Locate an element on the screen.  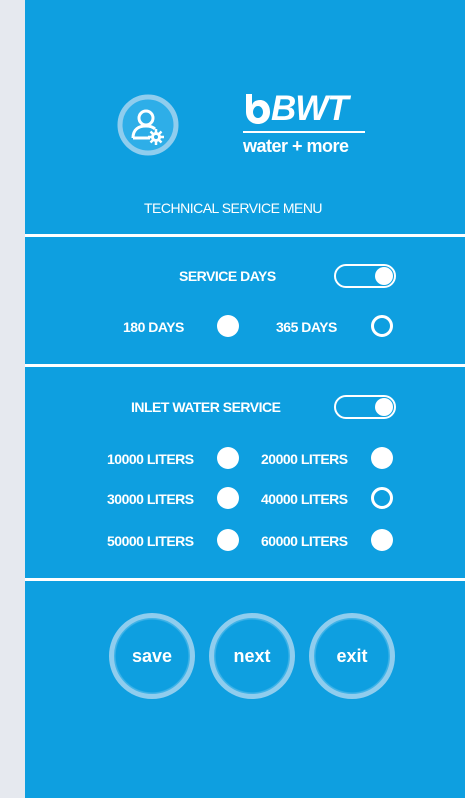
bwt-drop-logo-icon is located at coordinates (258, 109).